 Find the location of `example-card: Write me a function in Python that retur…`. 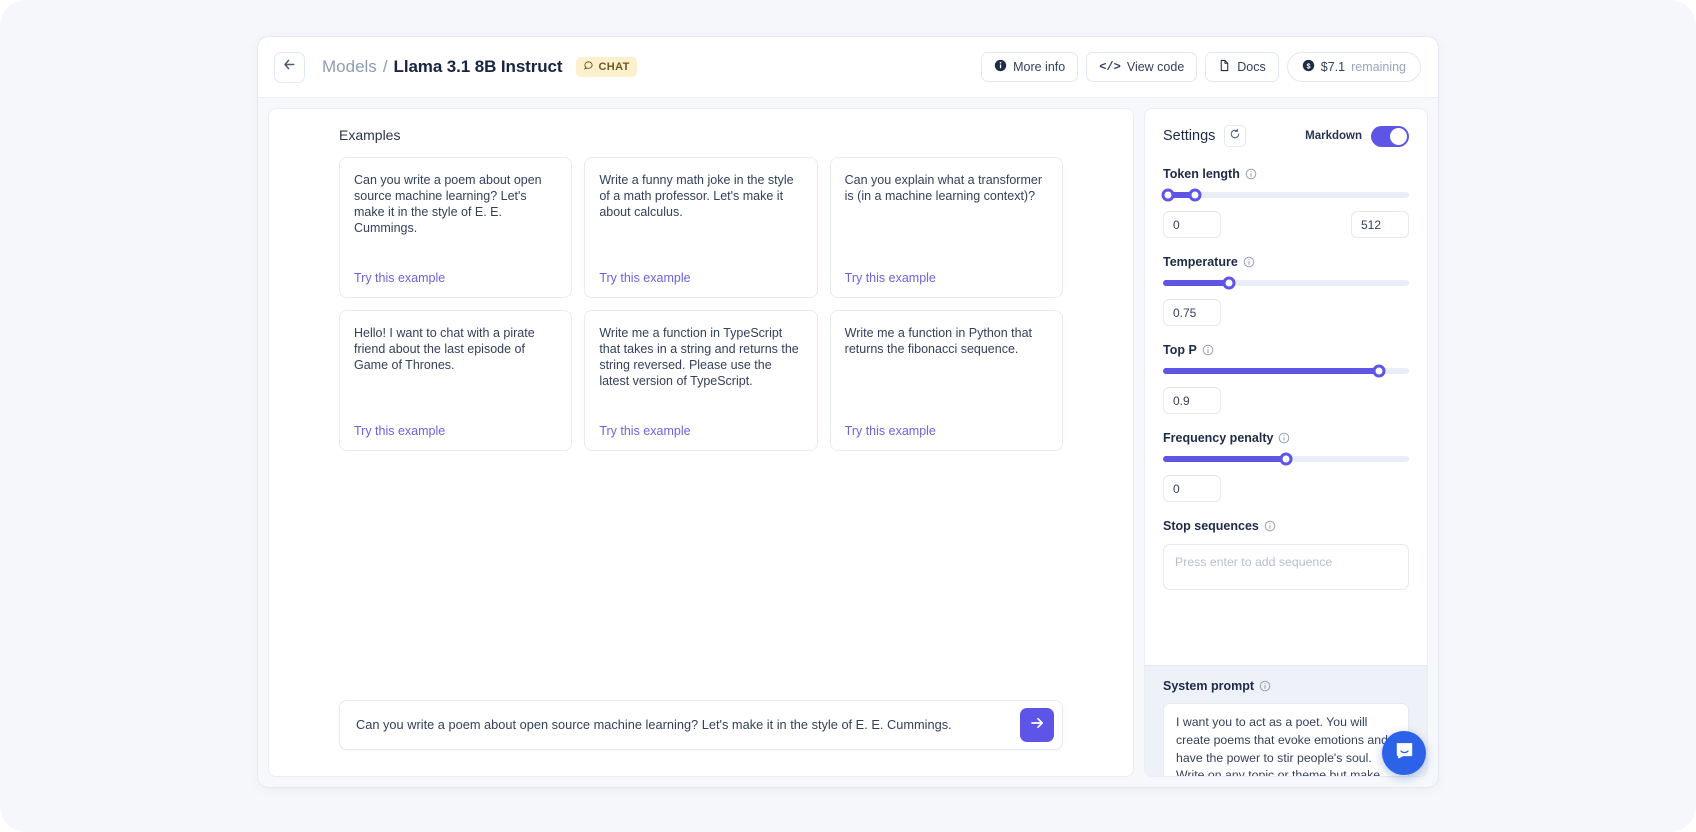

example-card: Write me a function in Python that retur… is located at coordinates (946, 380).